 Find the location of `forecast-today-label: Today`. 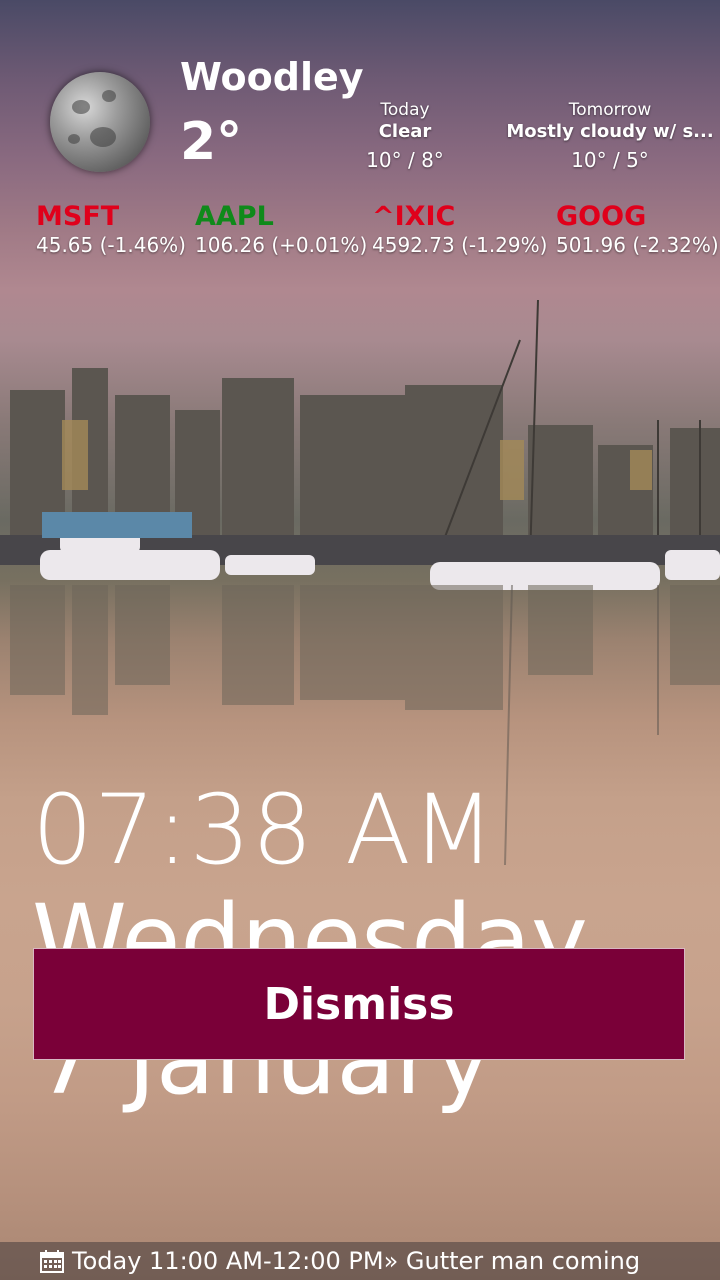

forecast-today-label: Today is located at coordinates (405, 110).